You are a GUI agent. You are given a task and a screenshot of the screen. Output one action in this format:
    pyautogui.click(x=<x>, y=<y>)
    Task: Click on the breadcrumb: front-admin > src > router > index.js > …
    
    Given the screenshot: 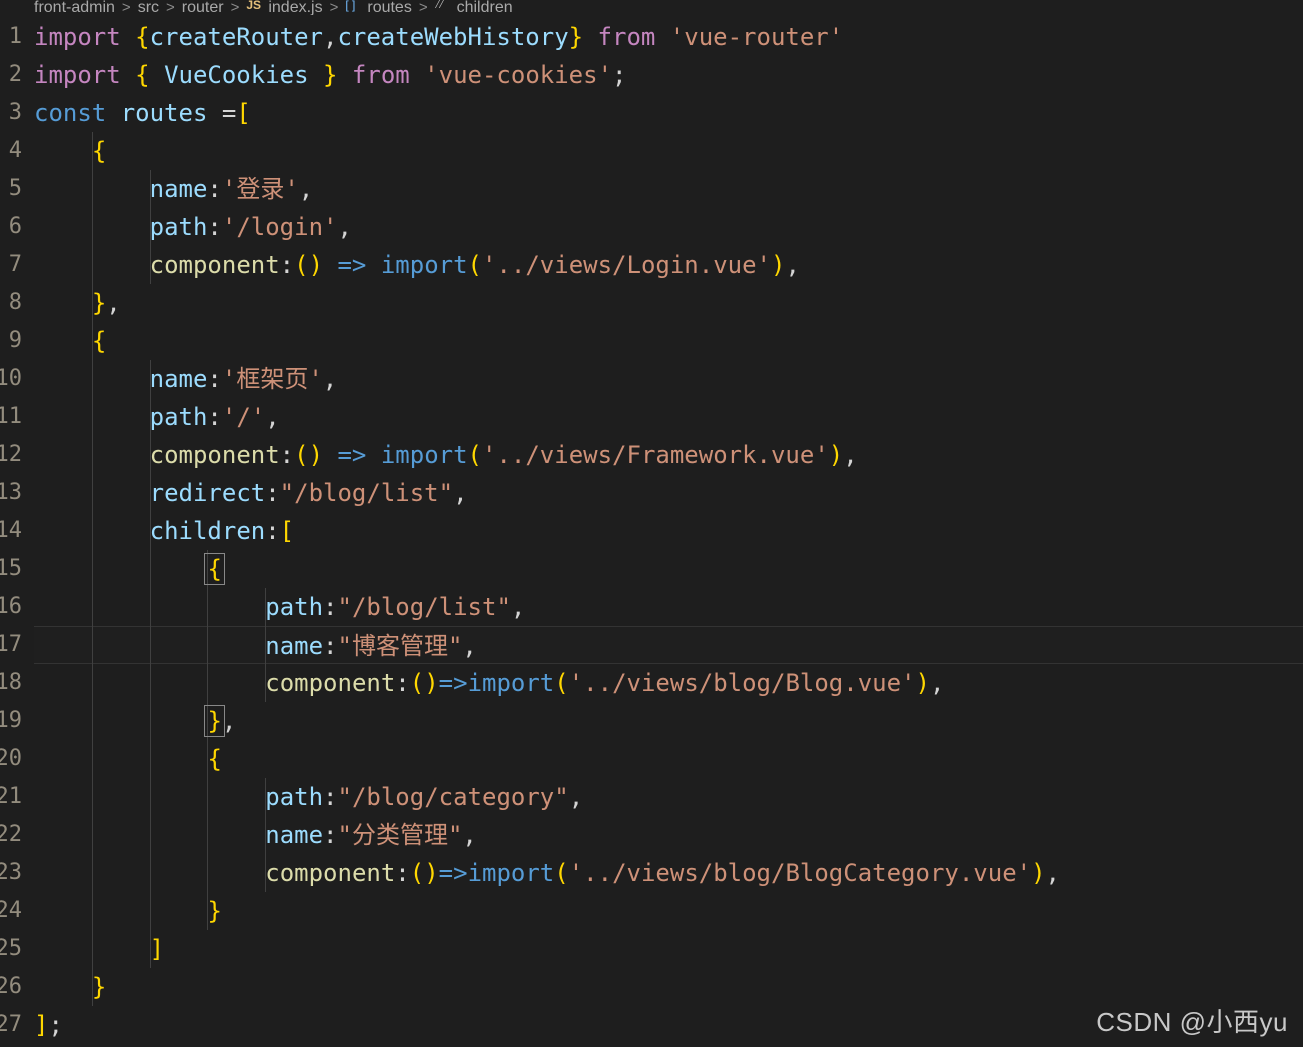 What is the action you would take?
    pyautogui.click(x=651, y=7)
    